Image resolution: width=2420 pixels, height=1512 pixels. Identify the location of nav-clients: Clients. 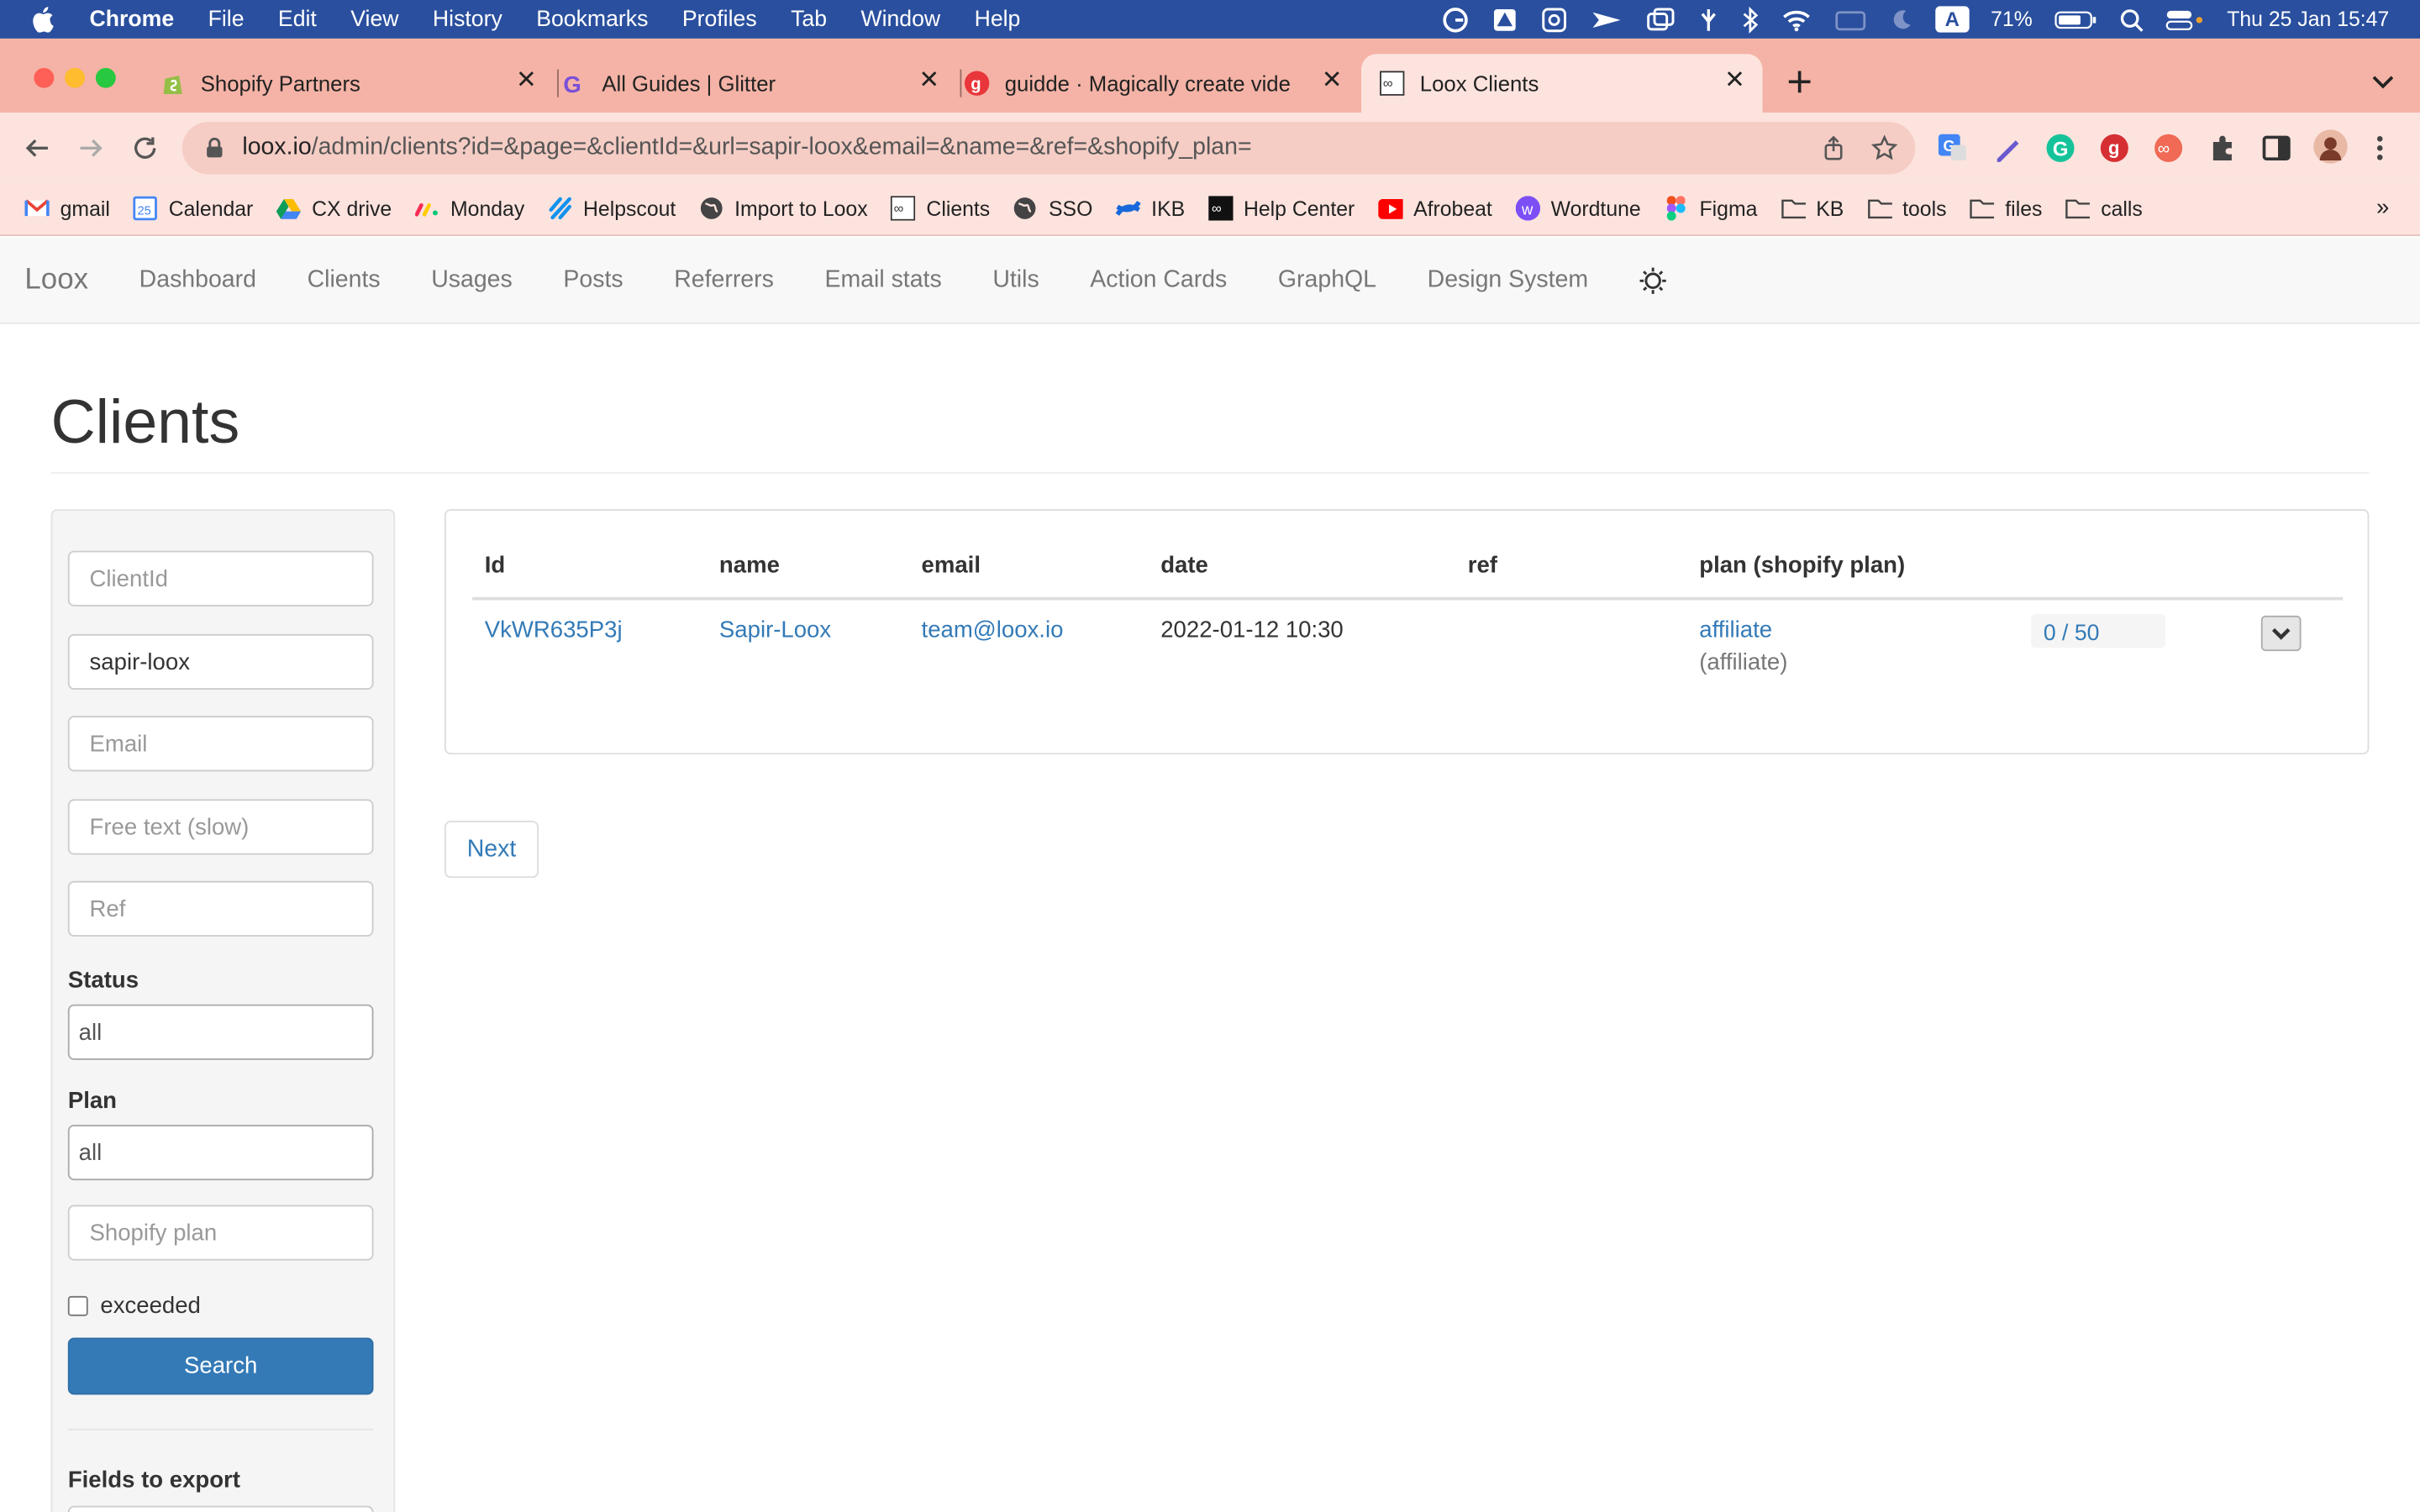
(344, 280).